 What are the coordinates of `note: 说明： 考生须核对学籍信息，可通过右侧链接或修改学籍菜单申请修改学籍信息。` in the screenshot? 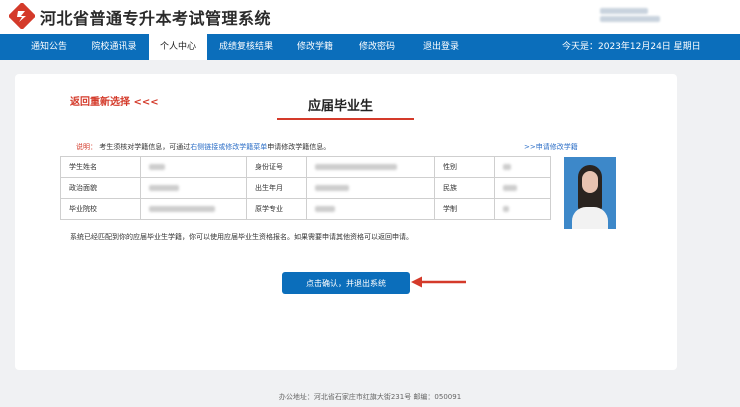 It's located at (203, 147).